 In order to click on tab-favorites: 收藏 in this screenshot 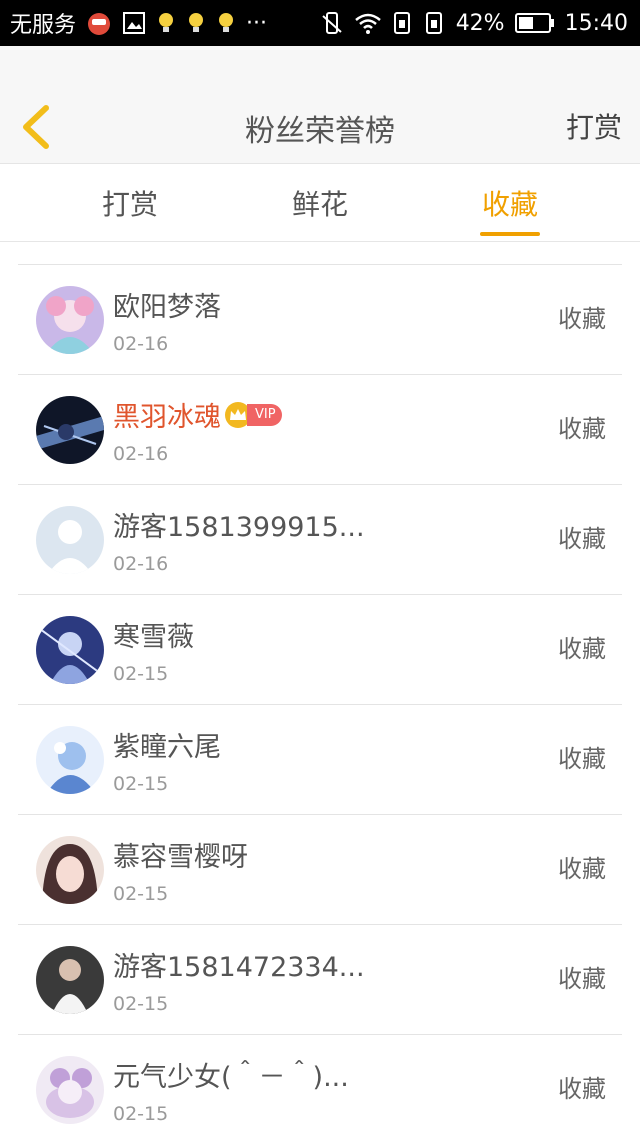, I will do `click(510, 203)`.